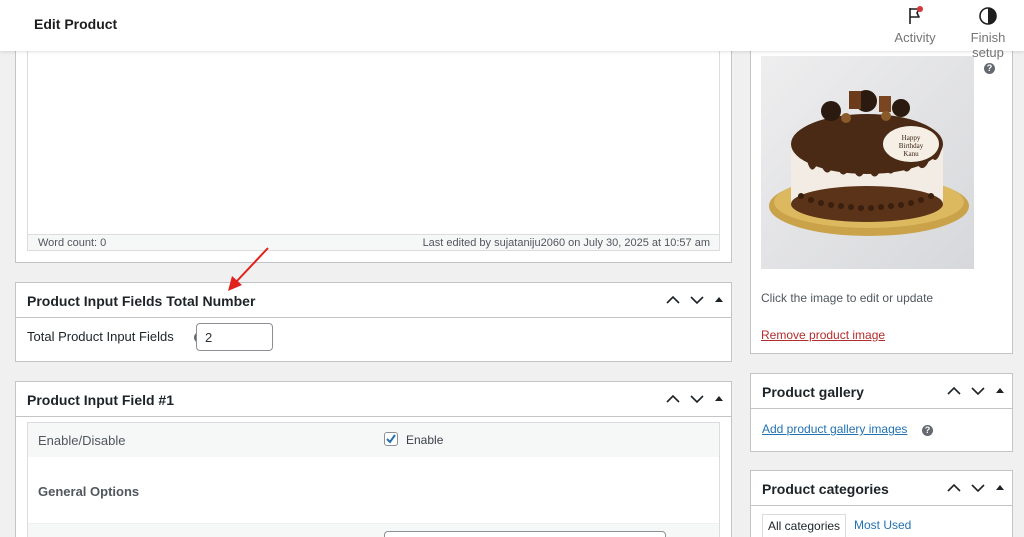 This screenshot has width=1024, height=537. Describe the element at coordinates (813, 392) in the screenshot. I see `gallery-title: Product gallery` at that location.